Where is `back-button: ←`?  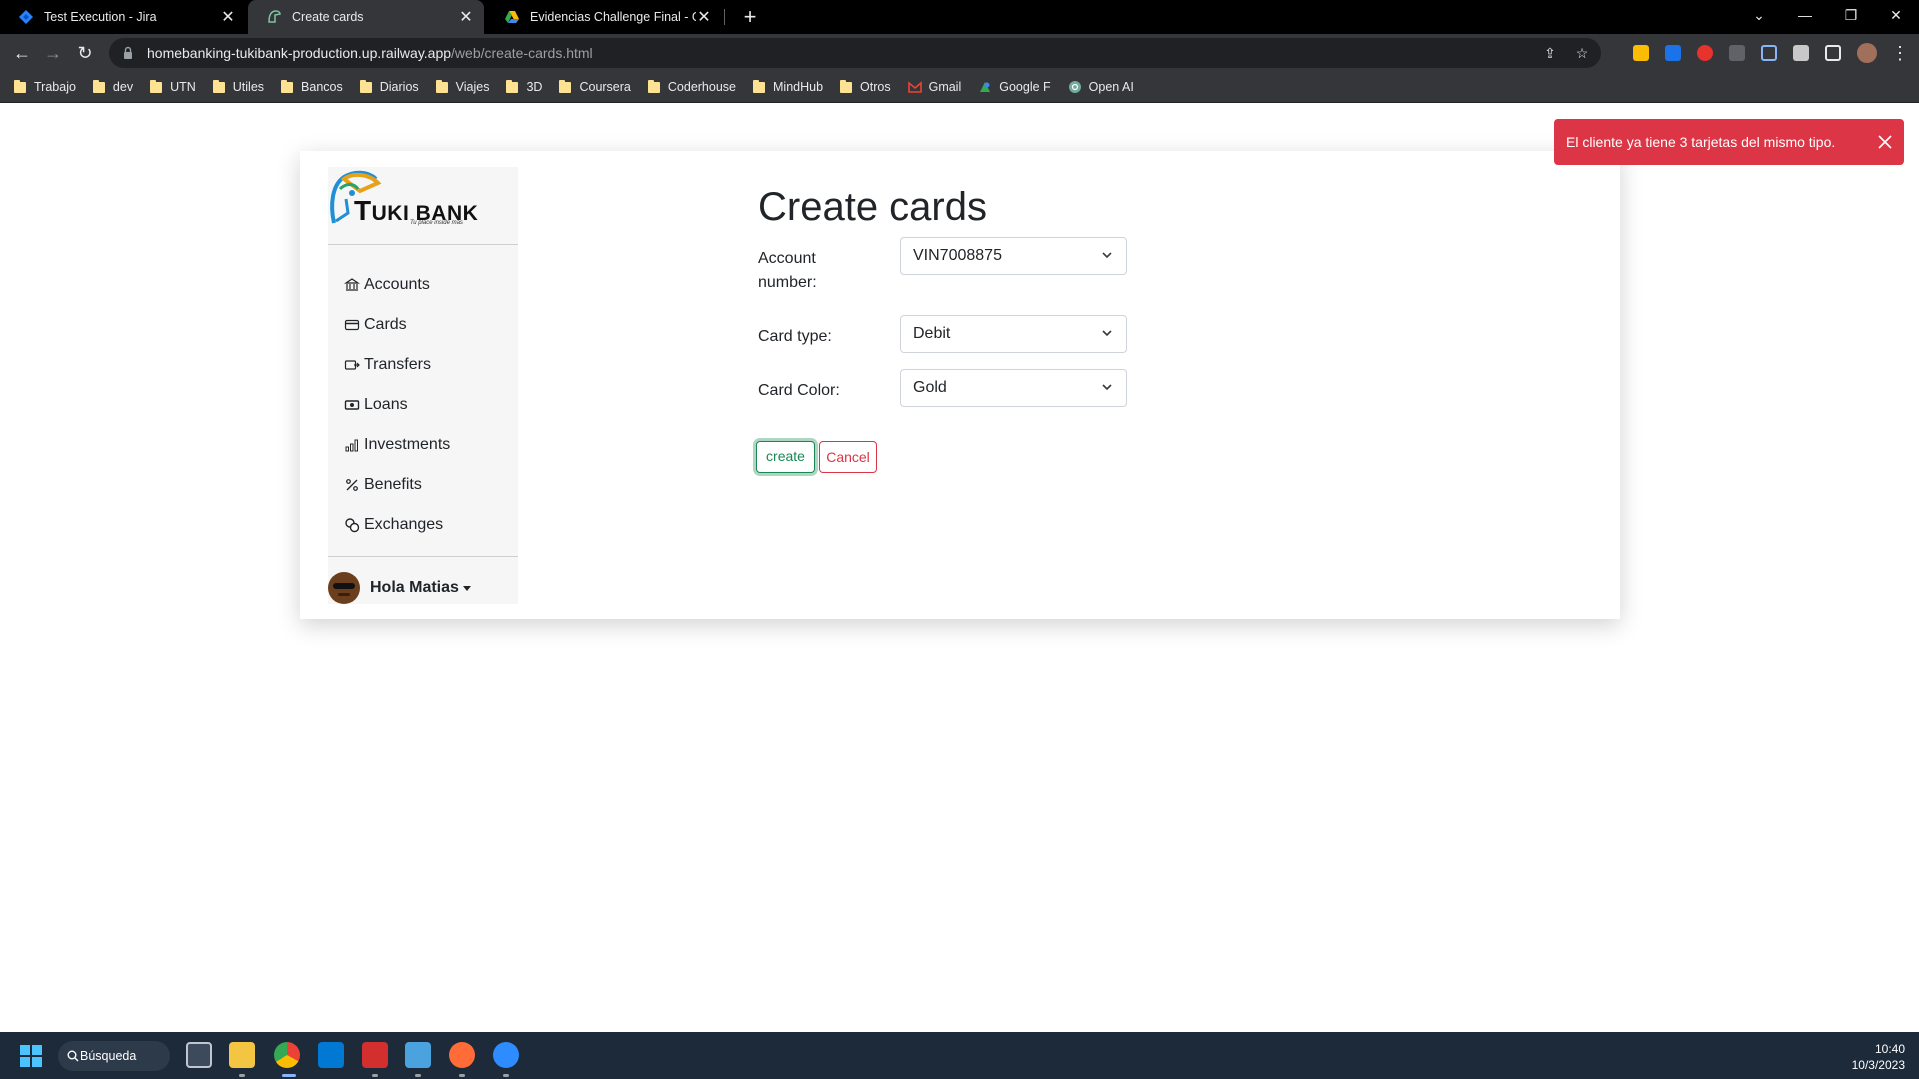 back-button: ← is located at coordinates (22, 53).